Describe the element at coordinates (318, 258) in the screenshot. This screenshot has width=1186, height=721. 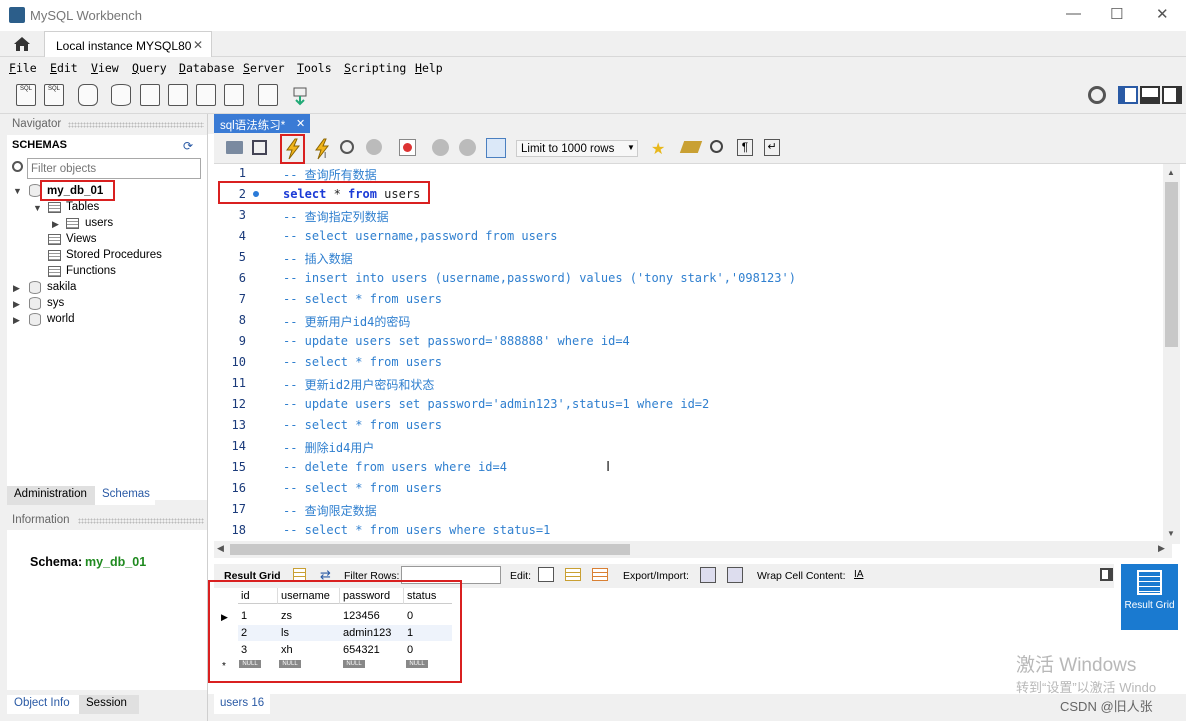
I see `code-line: -- 插入数据` at that location.